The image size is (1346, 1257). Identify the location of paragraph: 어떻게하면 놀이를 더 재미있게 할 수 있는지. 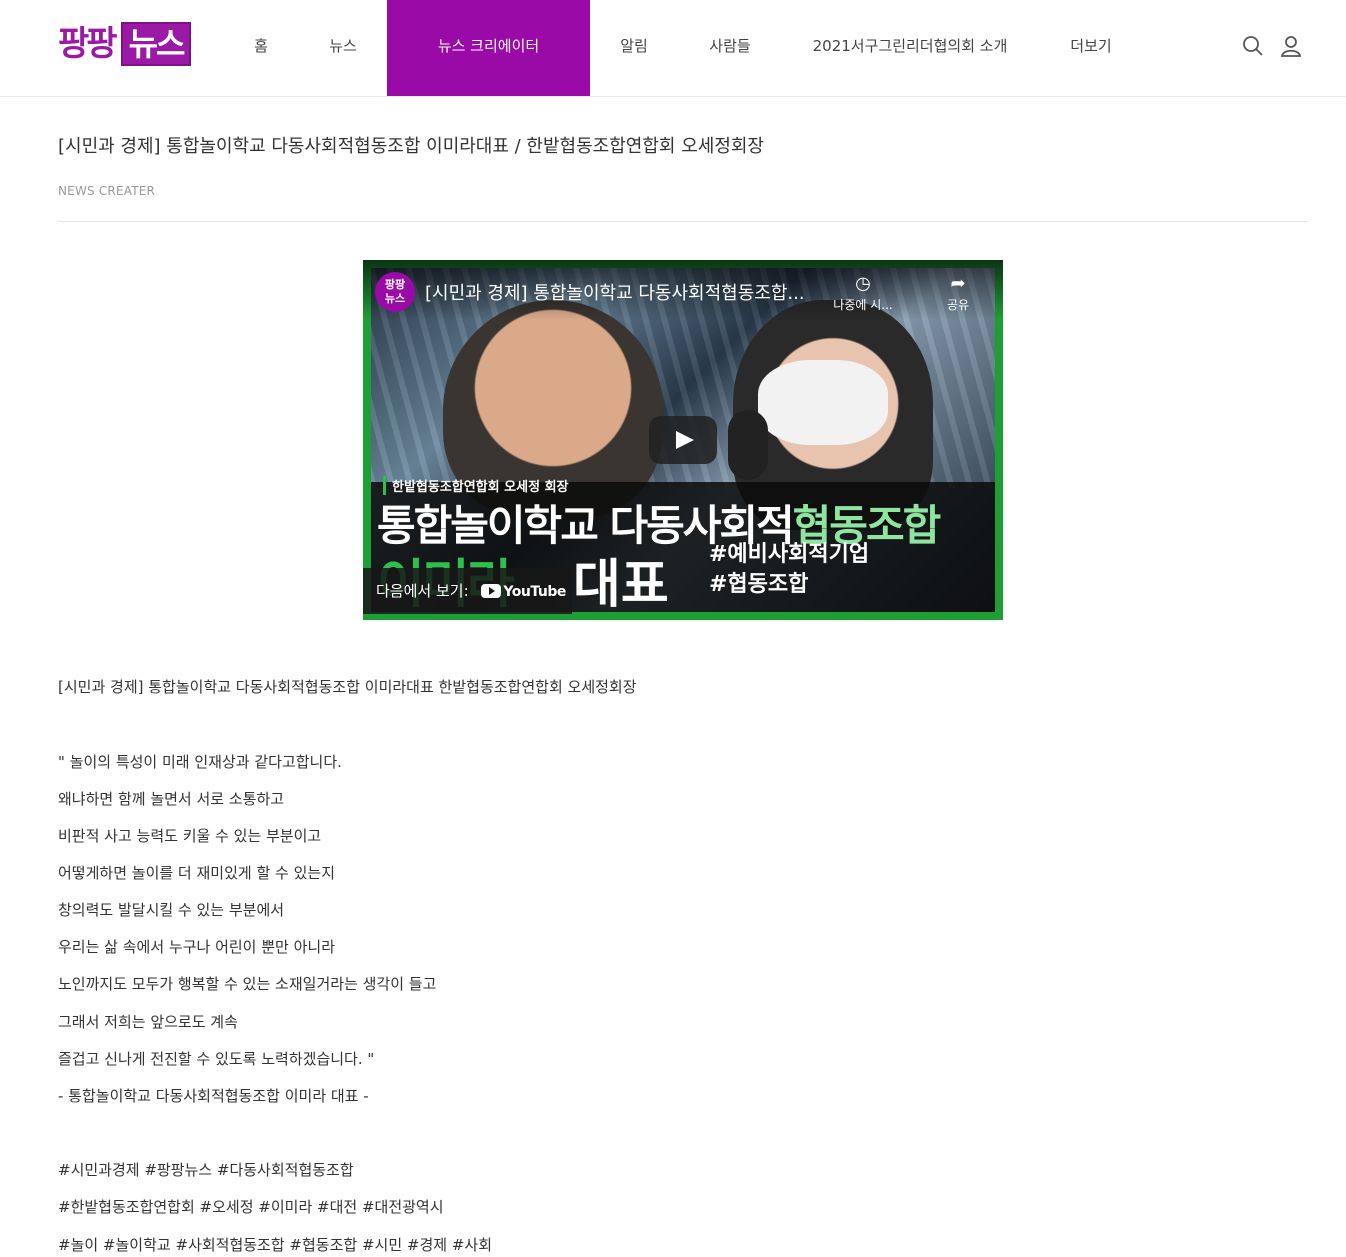
(197, 873).